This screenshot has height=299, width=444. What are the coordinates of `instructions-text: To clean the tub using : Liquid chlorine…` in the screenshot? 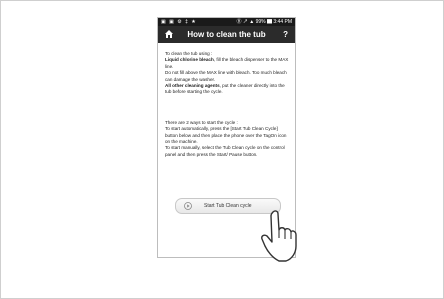 It's located at (227, 104).